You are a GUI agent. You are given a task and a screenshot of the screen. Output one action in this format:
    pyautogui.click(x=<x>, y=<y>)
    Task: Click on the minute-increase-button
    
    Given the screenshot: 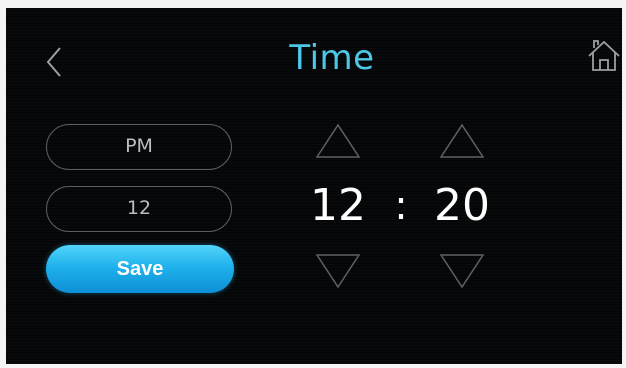 What is the action you would take?
    pyautogui.click(x=462, y=141)
    